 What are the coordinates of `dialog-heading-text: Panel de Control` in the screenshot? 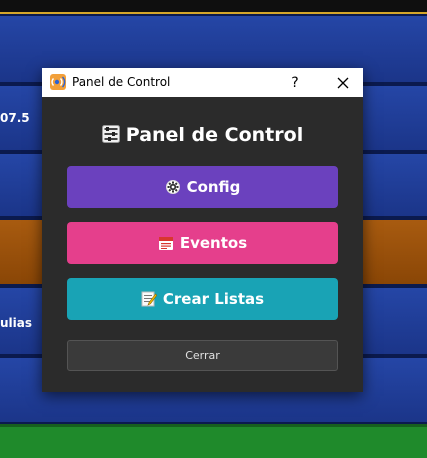 It's located at (214, 135).